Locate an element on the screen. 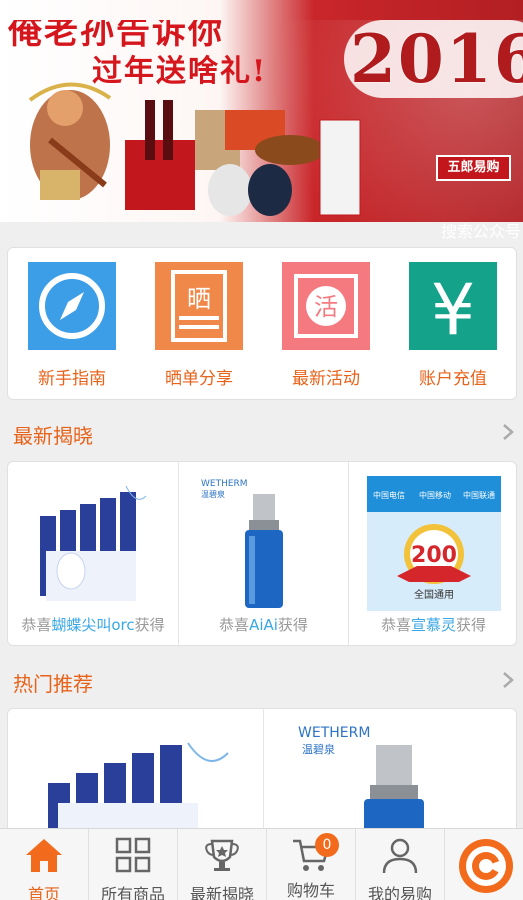 This screenshot has width=523, height=900. hot-section-header: 热门推荐 is located at coordinates (261, 682).